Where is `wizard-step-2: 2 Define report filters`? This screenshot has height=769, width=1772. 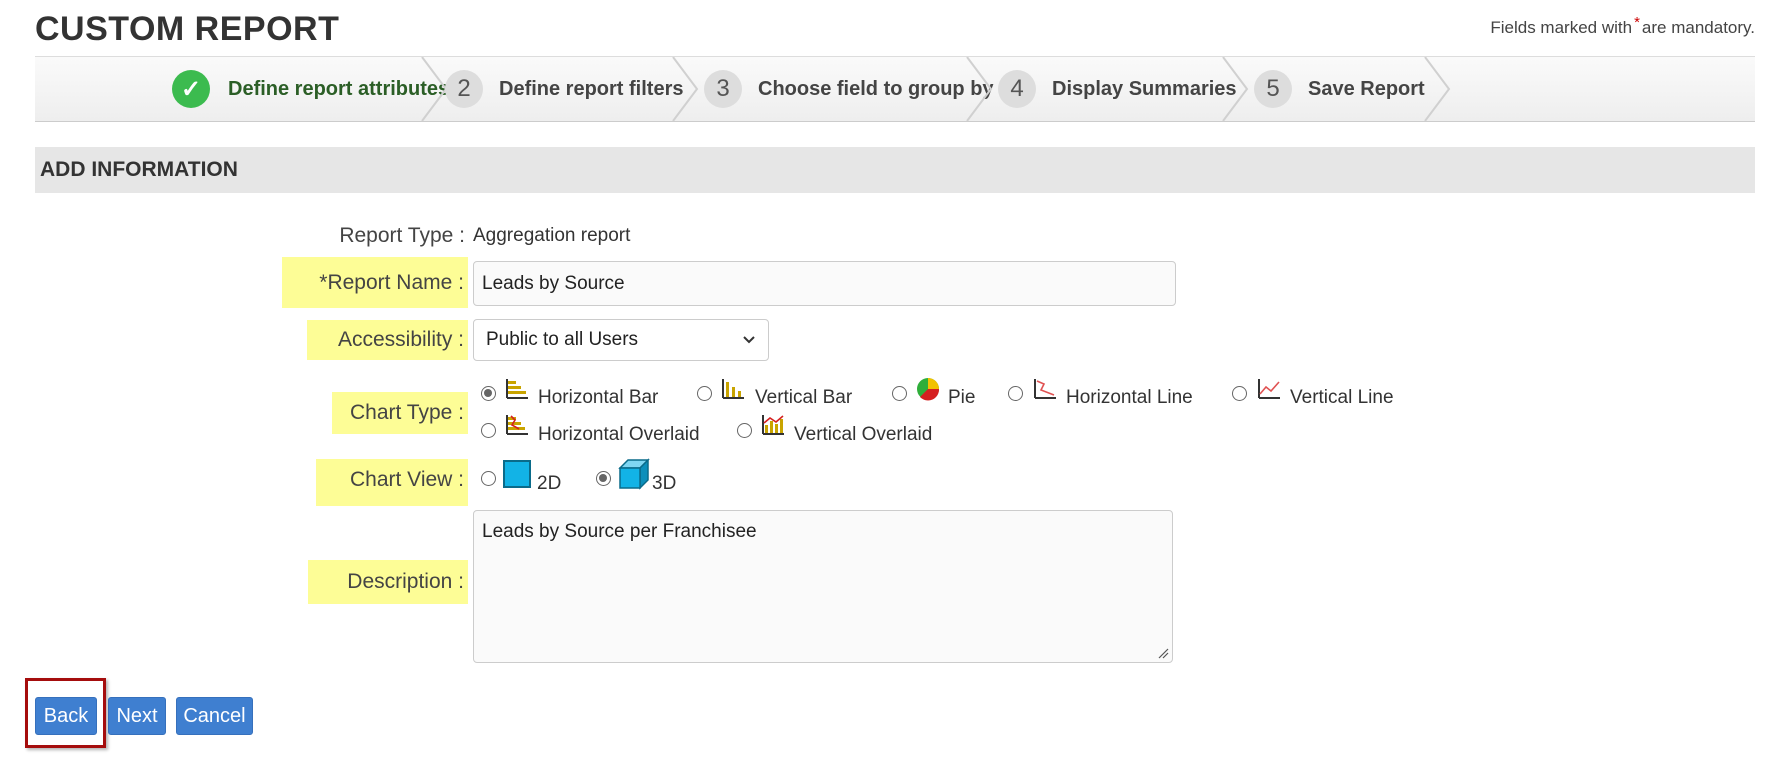
wizard-step-2: 2 Define report filters is located at coordinates (564, 89).